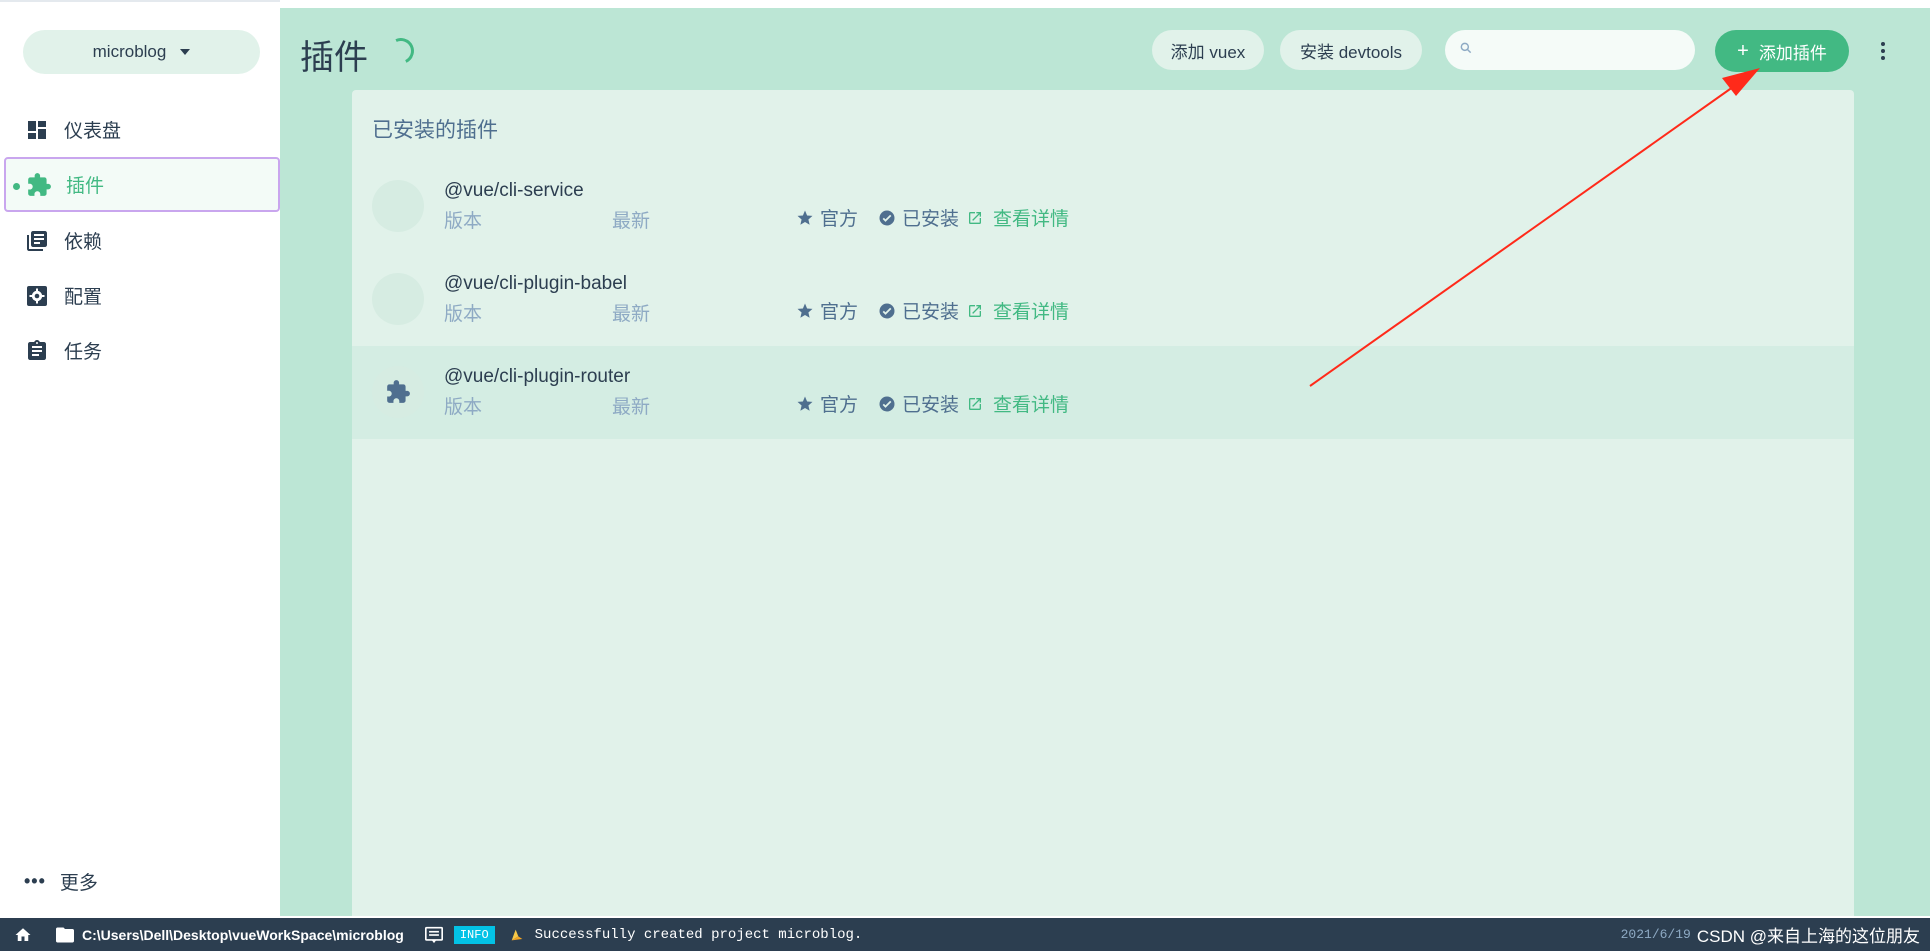  Describe the element at coordinates (1792, 53) in the screenshot. I see `add-plugin-label: 添加插件` at that location.